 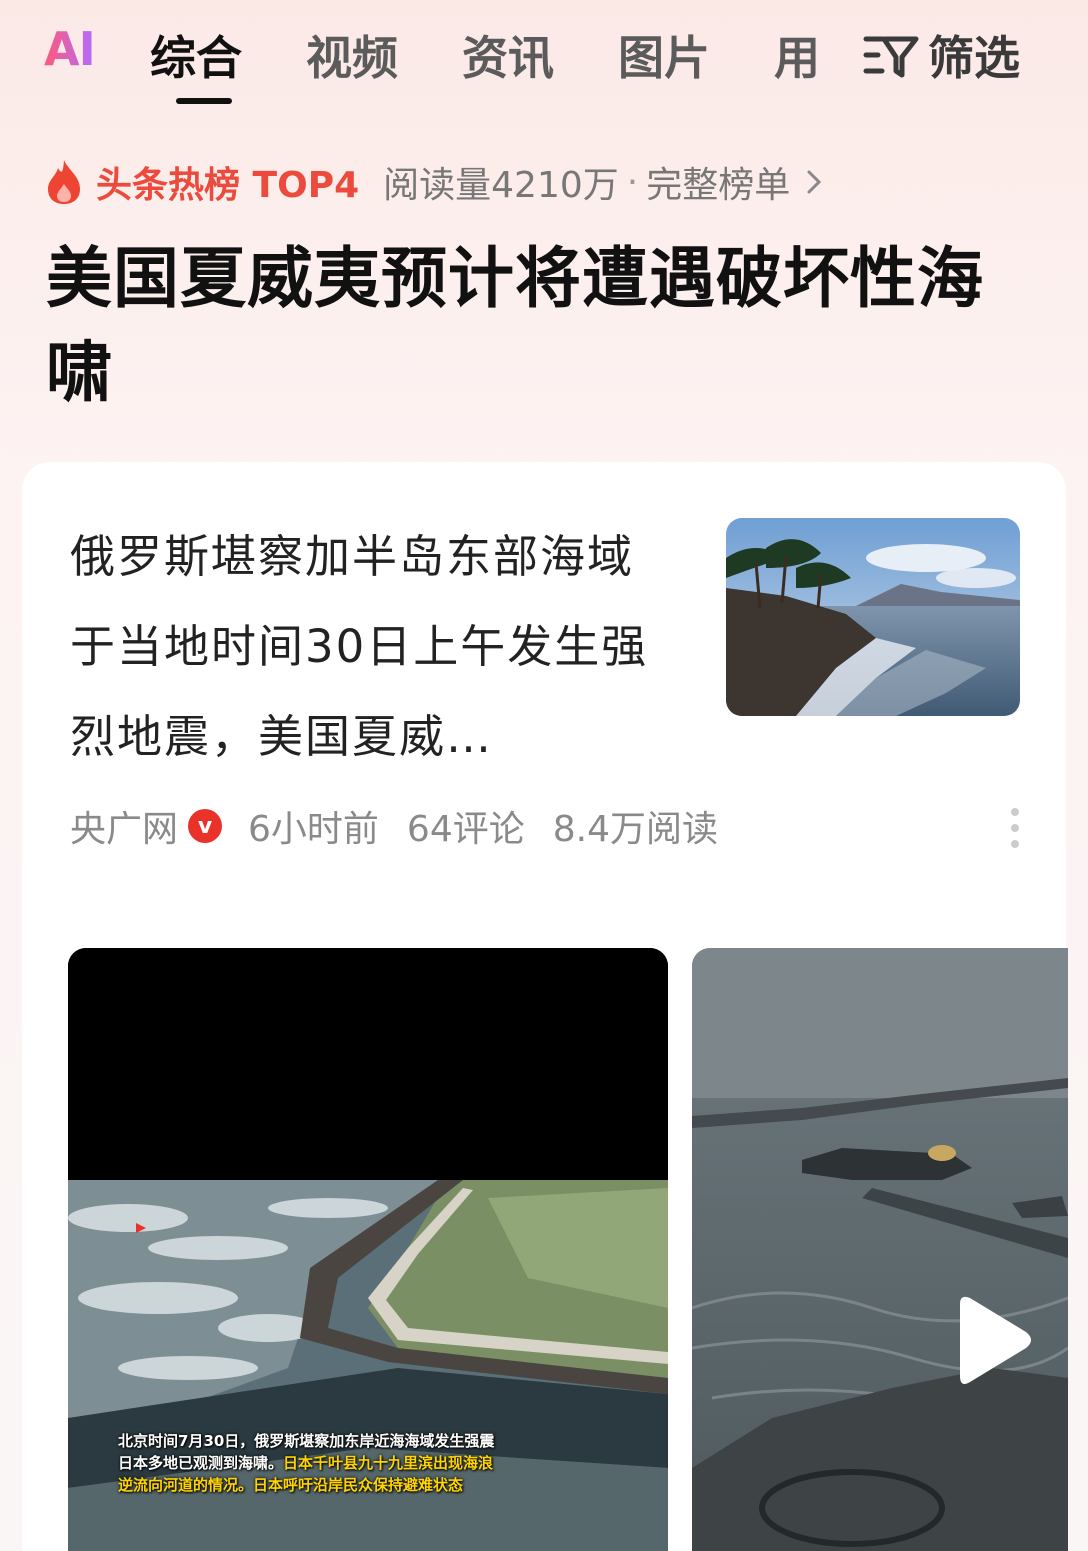 I want to click on tab-users: 用, so click(x=797, y=55).